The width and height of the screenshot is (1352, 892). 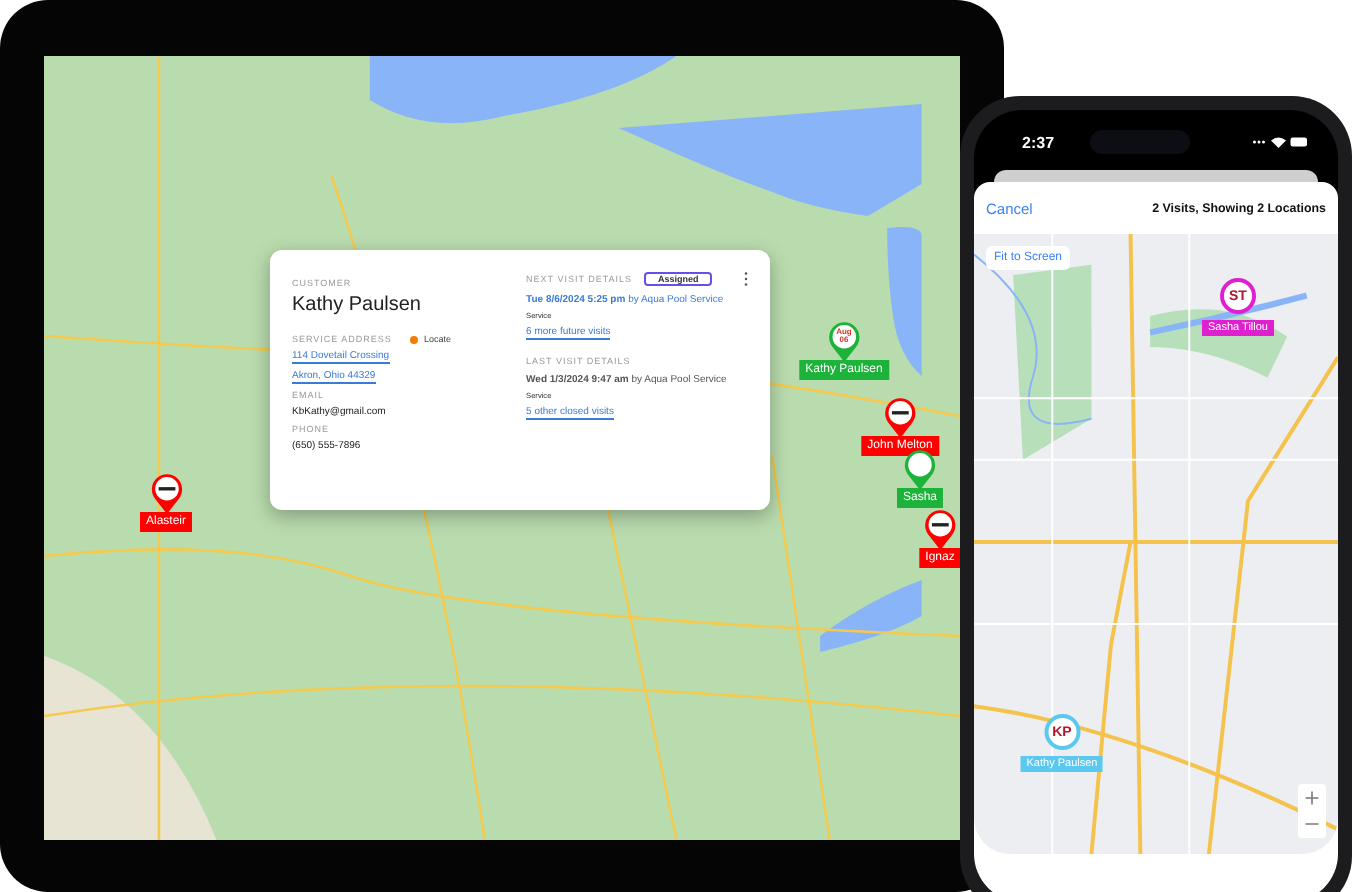 I want to click on status-time: 2:37, so click(x=1038, y=142).